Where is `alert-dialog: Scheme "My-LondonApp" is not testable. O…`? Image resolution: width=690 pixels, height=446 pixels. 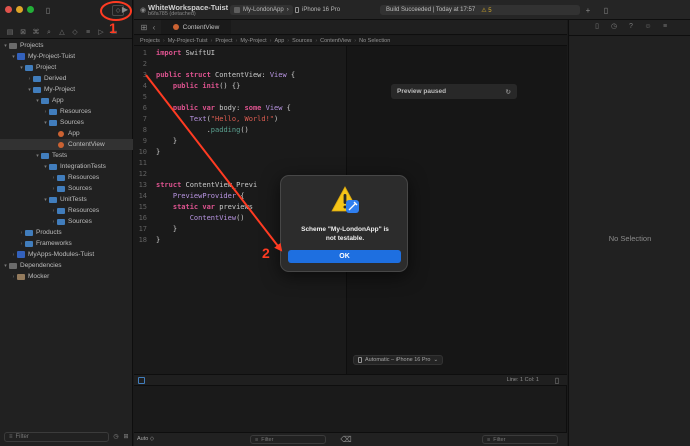 alert-dialog: Scheme "My-LondonApp" is not testable. O… is located at coordinates (344, 223).